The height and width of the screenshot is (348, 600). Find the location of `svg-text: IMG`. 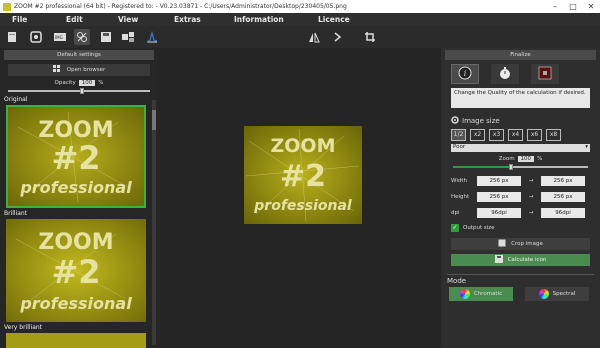

svg-text: IMG is located at coordinates (59, 37).